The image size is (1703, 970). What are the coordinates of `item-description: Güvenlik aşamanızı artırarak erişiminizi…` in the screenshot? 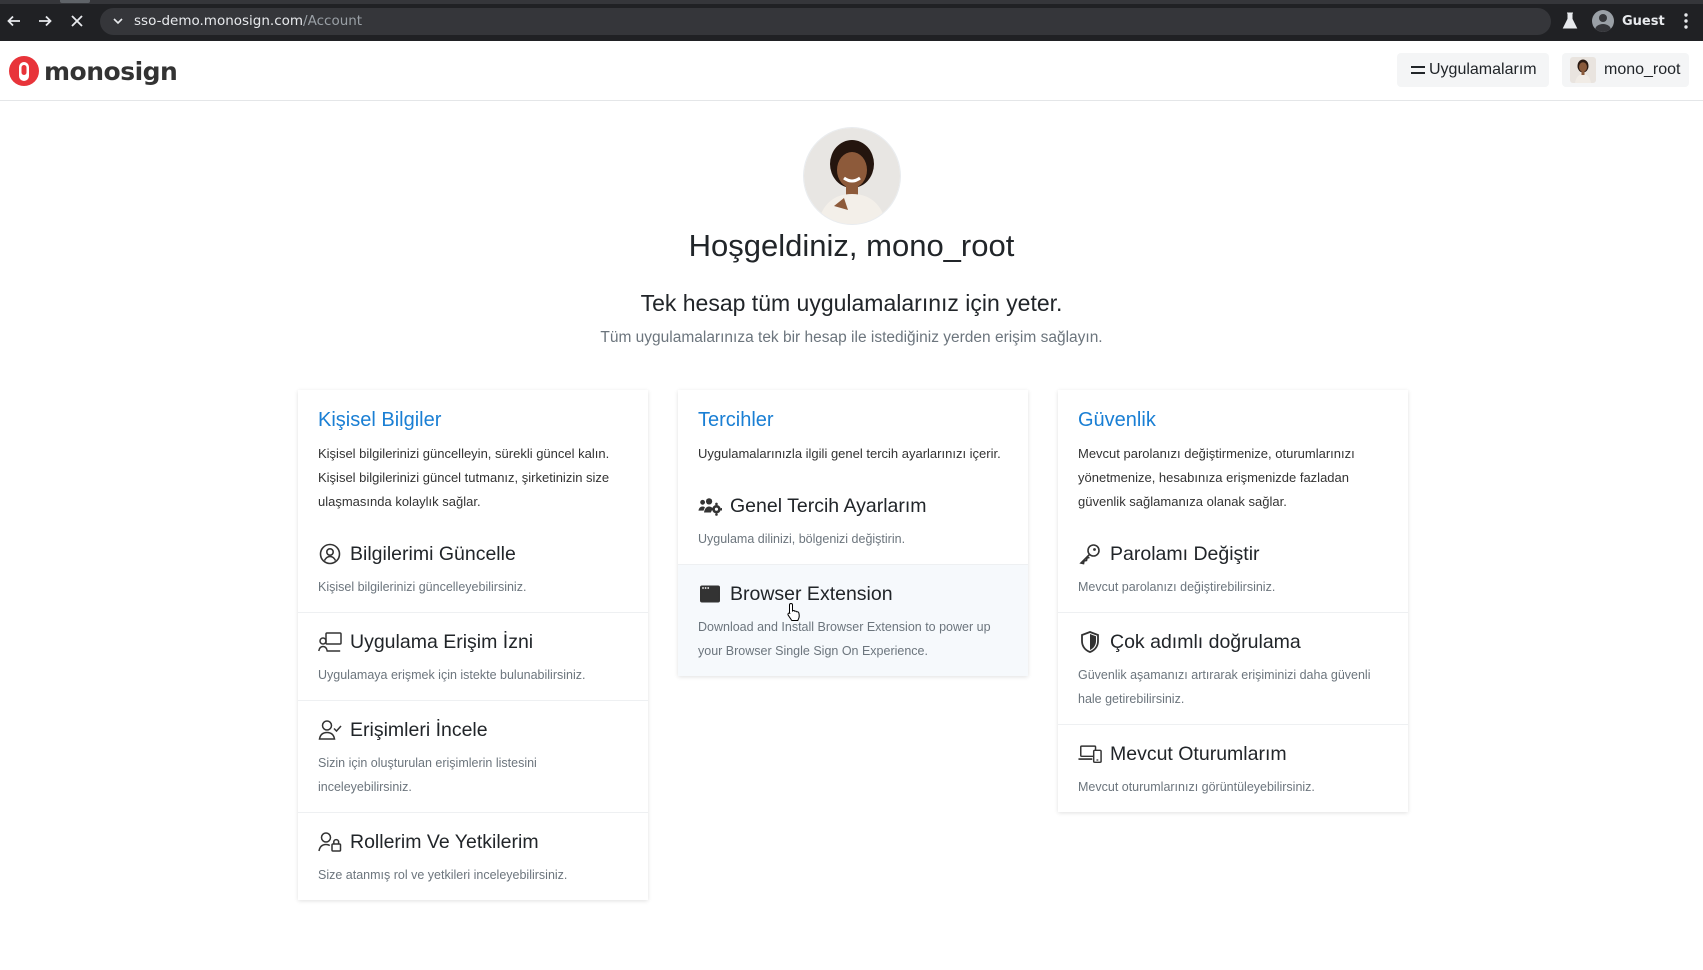 It's located at (1224, 687).